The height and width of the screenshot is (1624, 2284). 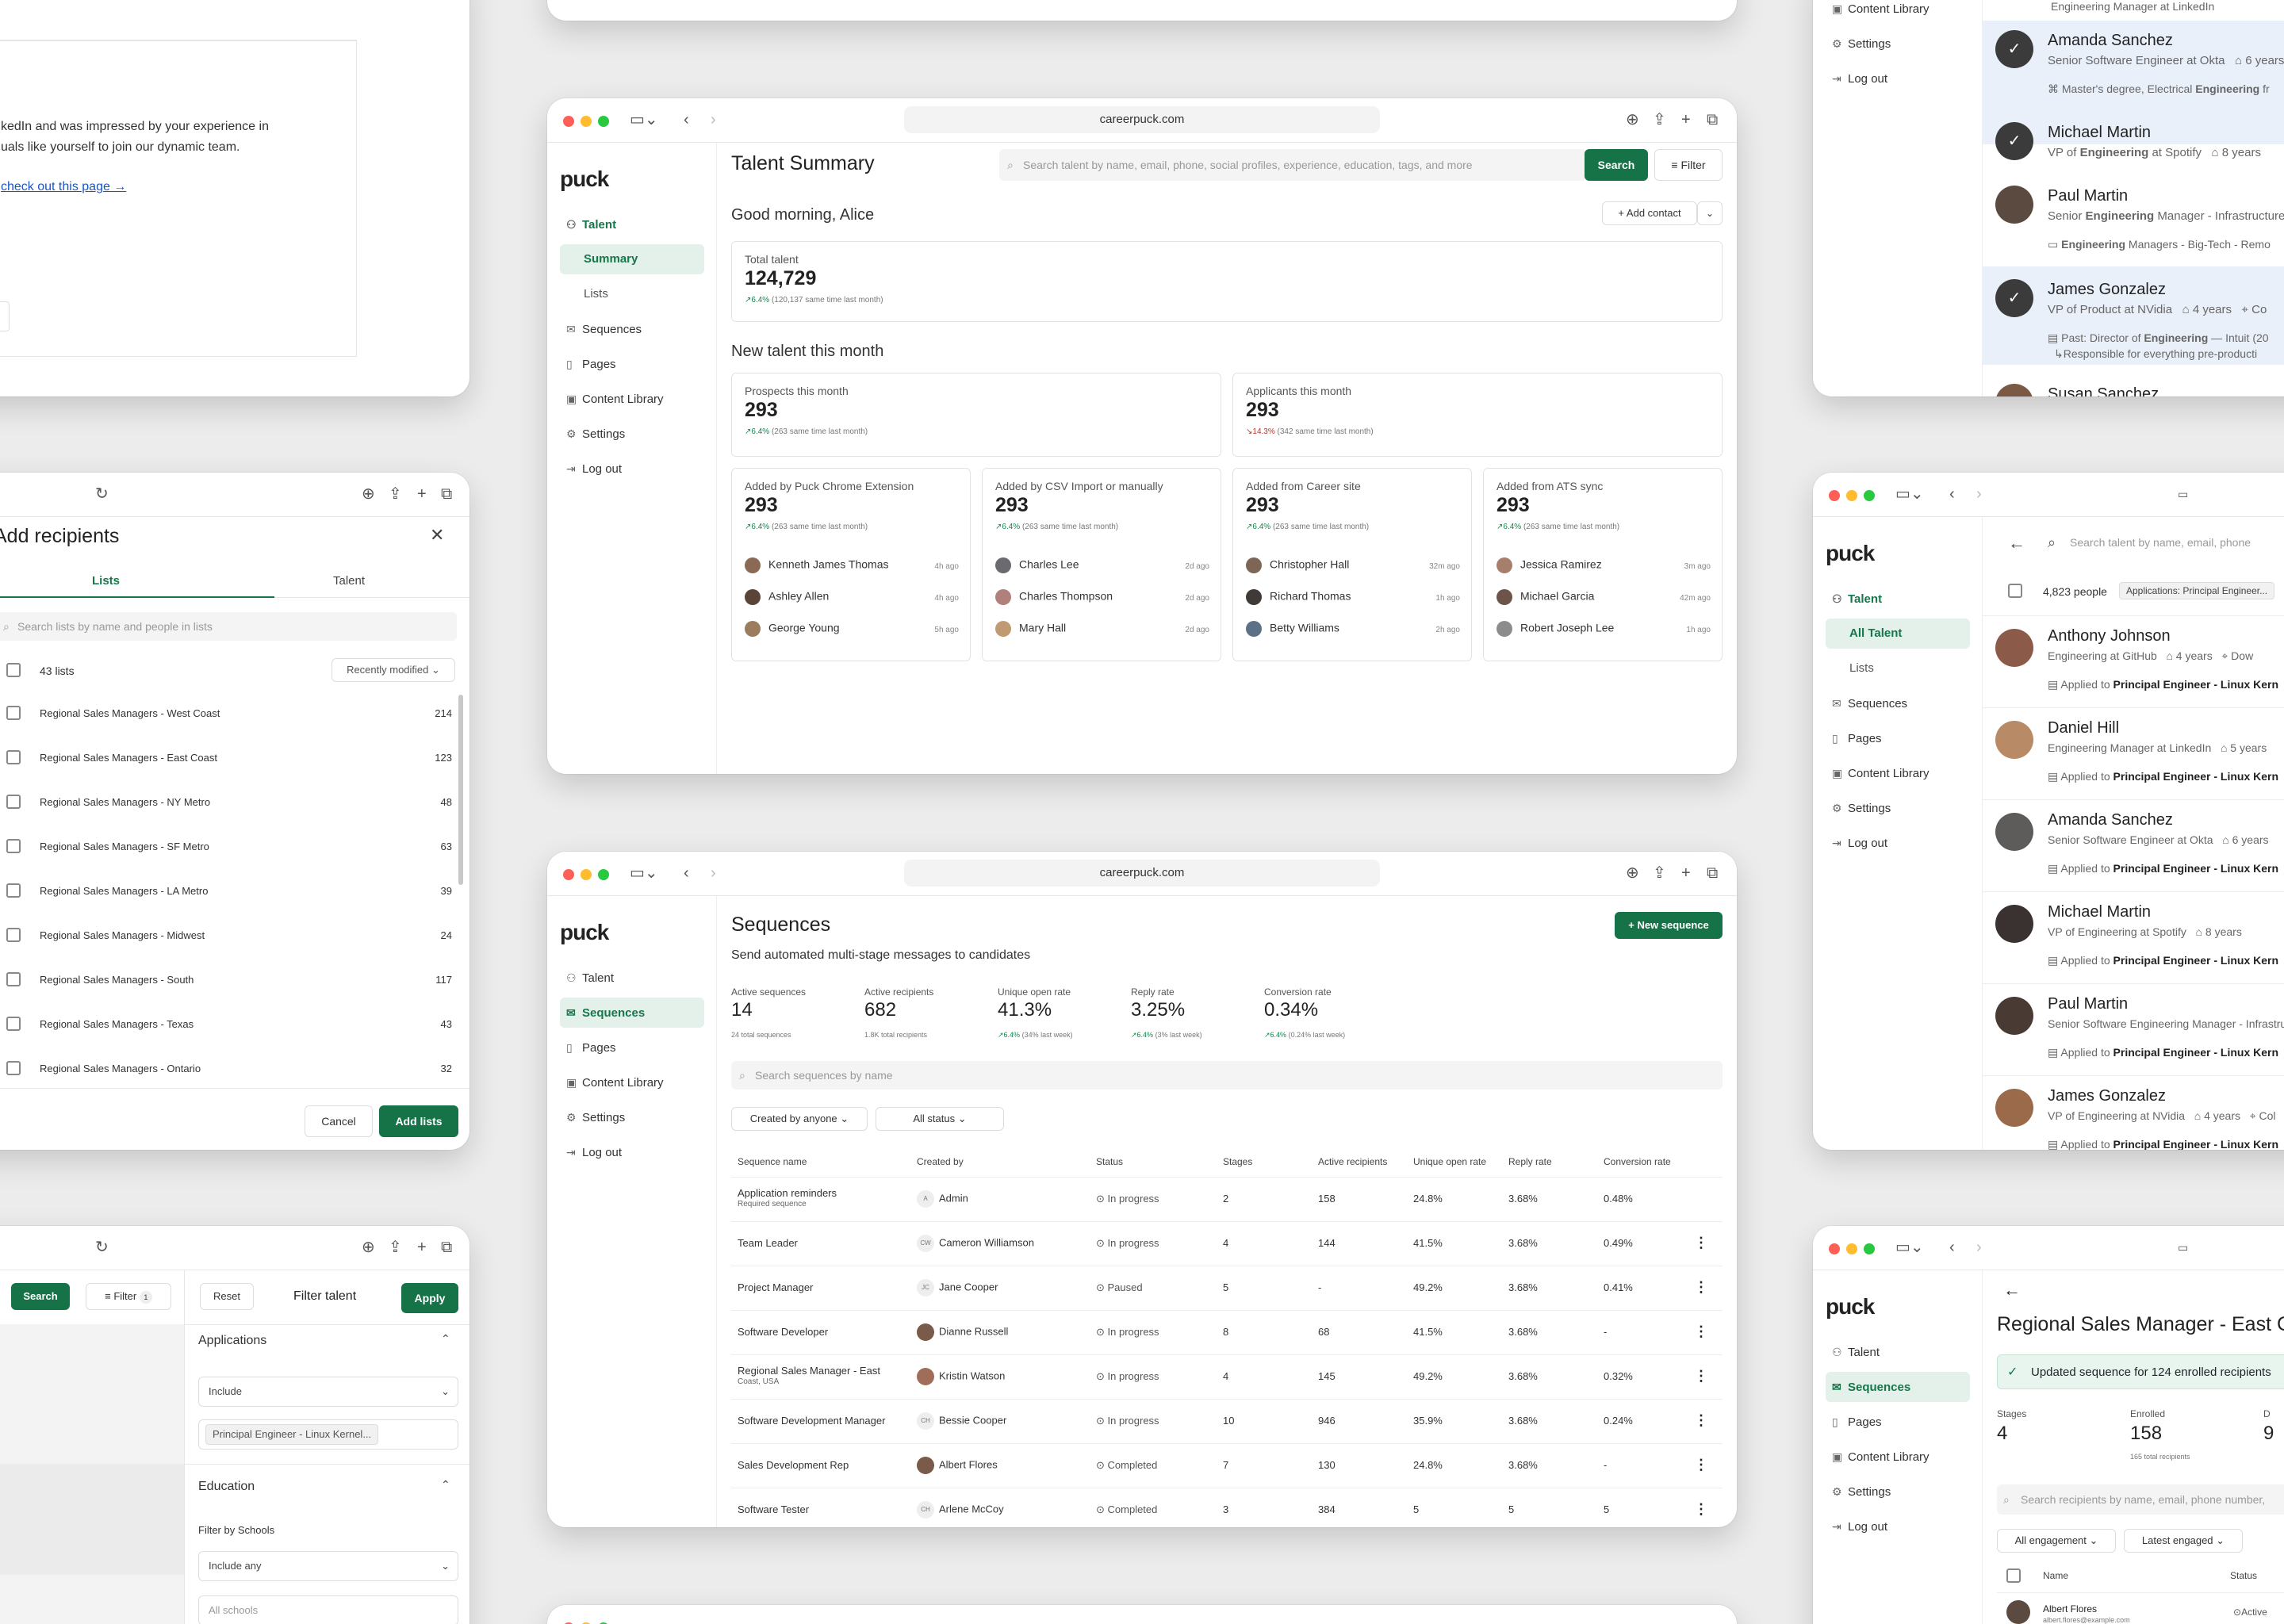 I want to click on list-item: Regional Sales Managers - NY Metro 48, so click(x=228, y=802).